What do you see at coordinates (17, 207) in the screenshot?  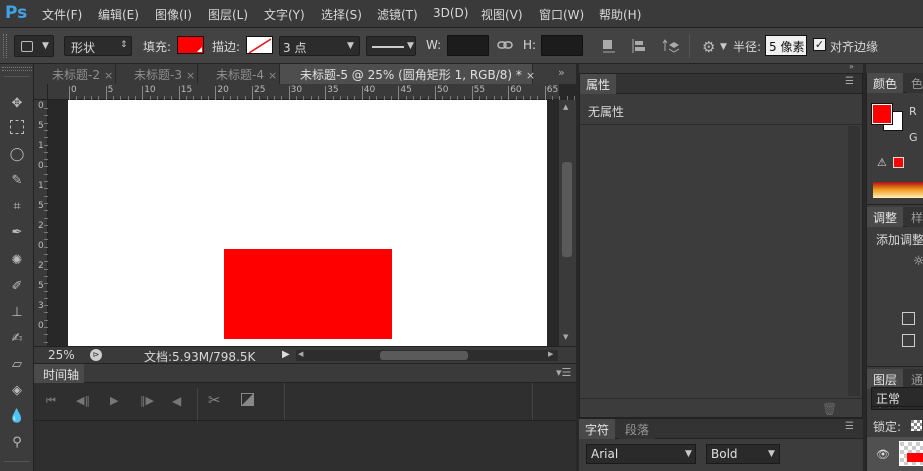 I see `crop-tool-icon: ⌗` at bounding box center [17, 207].